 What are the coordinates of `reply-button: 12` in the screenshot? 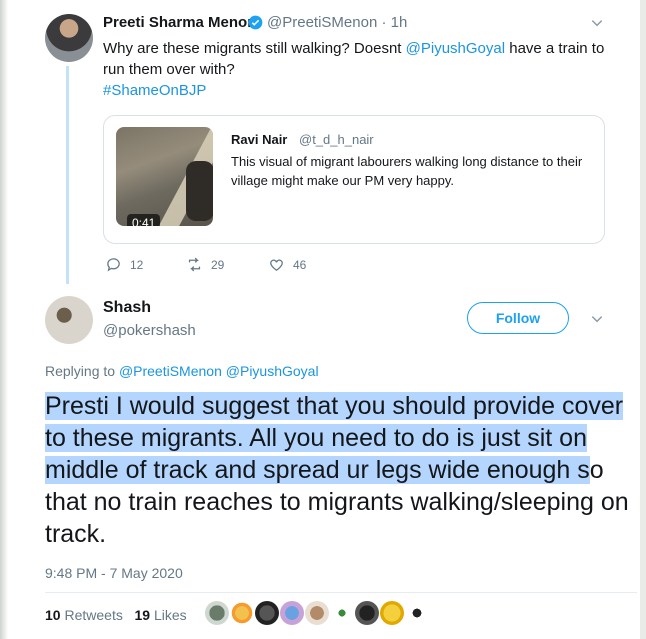 It's located at (124, 264).